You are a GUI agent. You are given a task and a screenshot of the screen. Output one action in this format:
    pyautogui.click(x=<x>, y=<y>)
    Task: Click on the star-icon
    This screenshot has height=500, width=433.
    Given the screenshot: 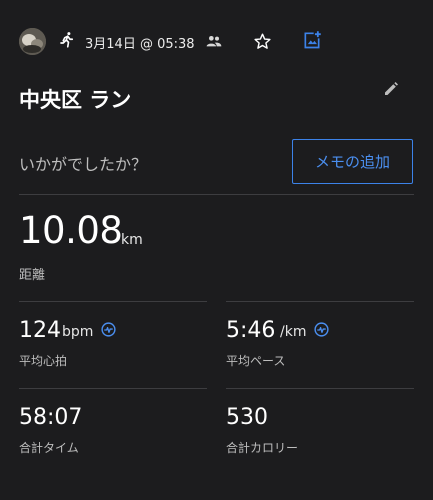 What is the action you would take?
    pyautogui.click(x=262, y=41)
    